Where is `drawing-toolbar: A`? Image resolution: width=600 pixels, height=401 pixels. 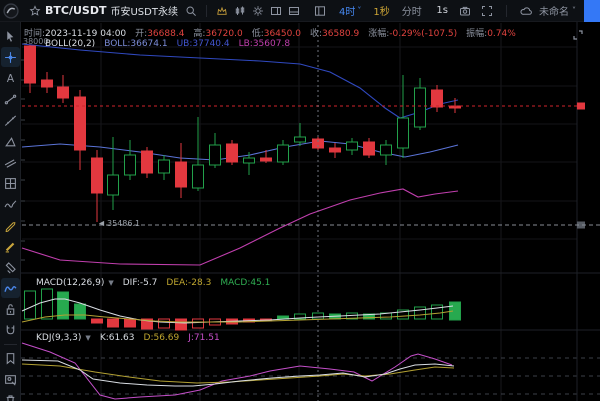 drawing-toolbar: A is located at coordinates (10, 211).